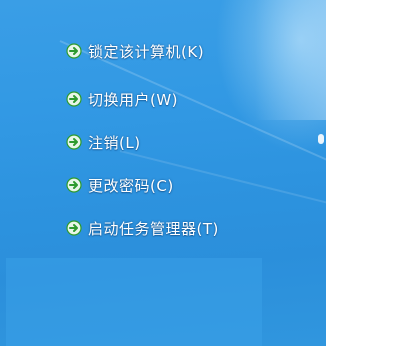 The height and width of the screenshot is (346, 400). What do you see at coordinates (290, 60) in the screenshot?
I see `background-glow` at bounding box center [290, 60].